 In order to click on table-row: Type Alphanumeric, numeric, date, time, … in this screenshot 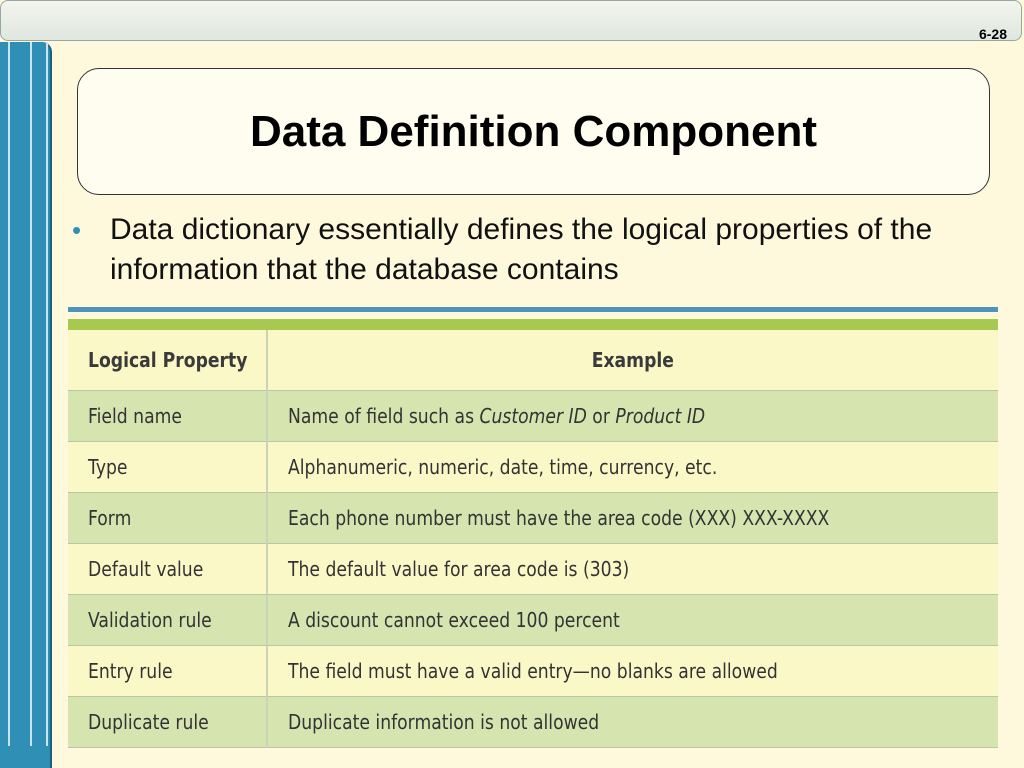, I will do `click(533, 467)`.